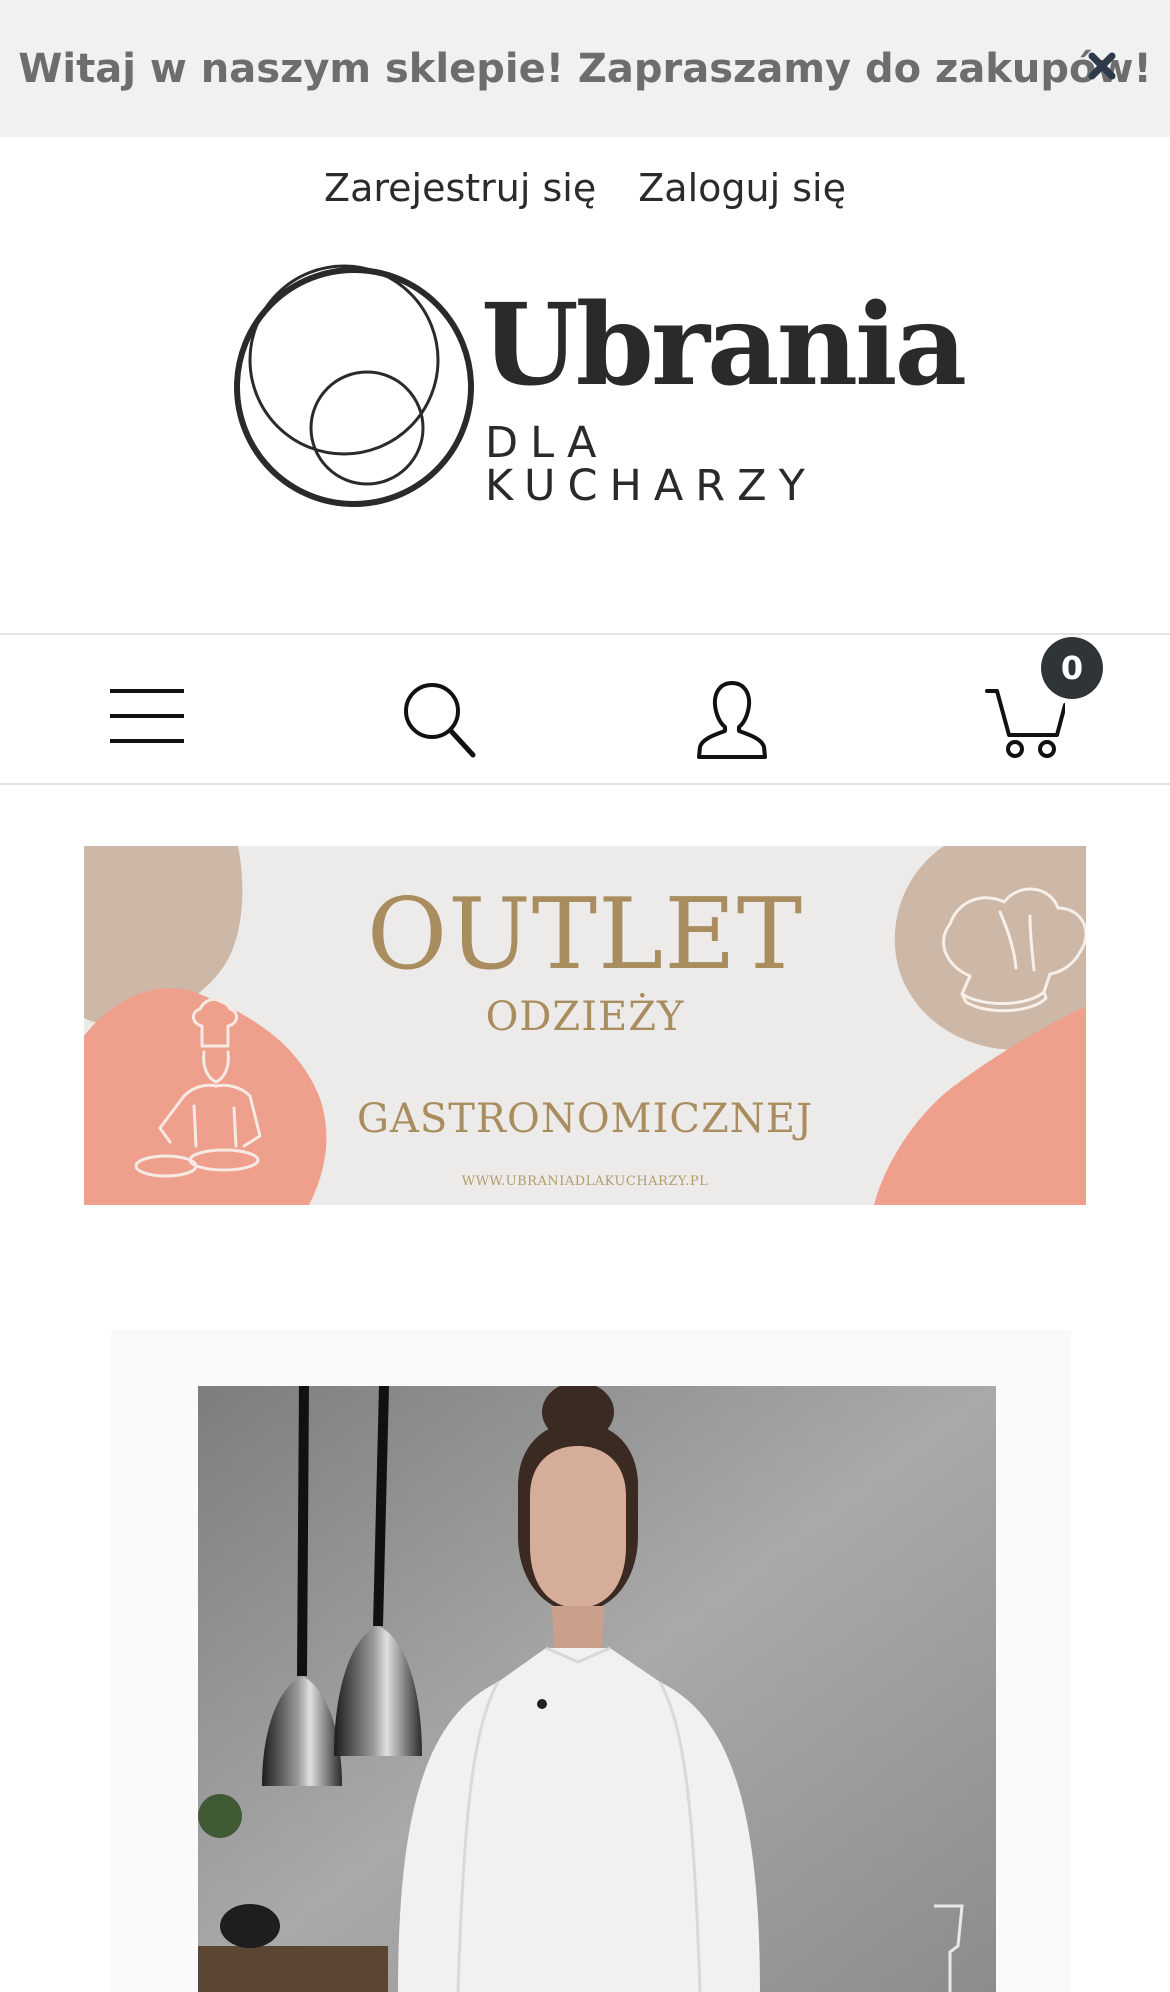 Image resolution: width=1170 pixels, height=1992 pixels. I want to click on site-logo: Ubrania DLA KUCHARZY, so click(600, 387).